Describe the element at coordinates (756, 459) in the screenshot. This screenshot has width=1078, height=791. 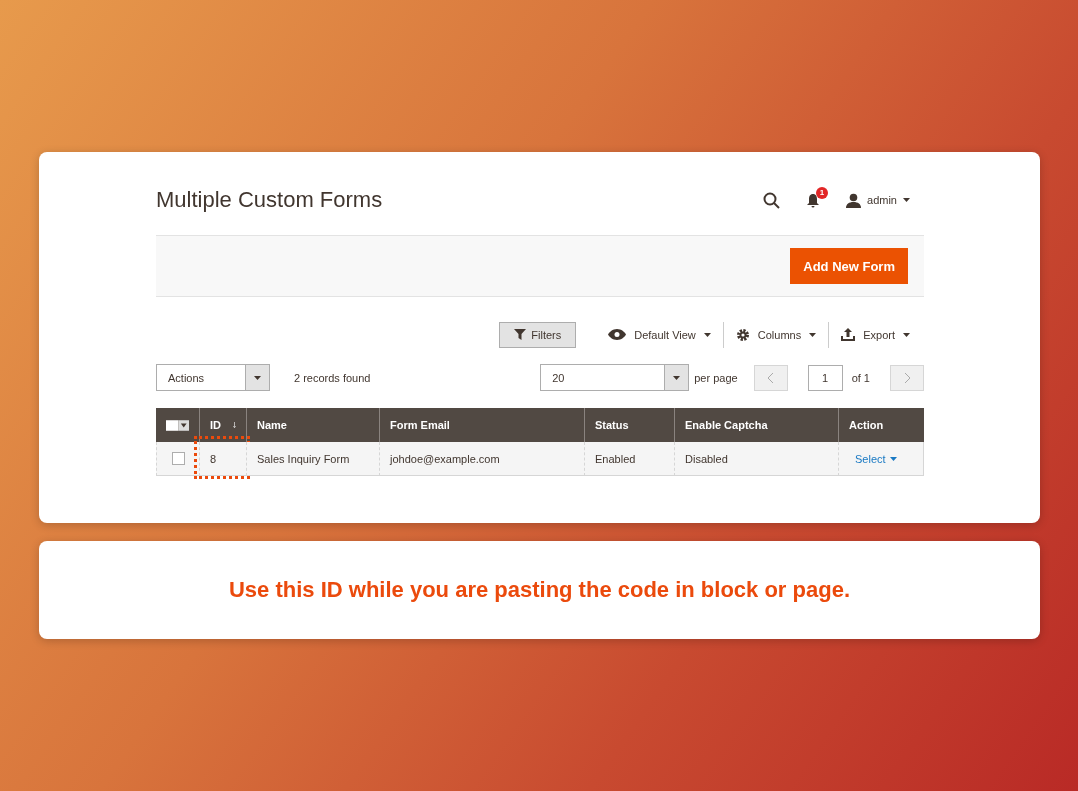
I see `table-cell: Disabled` at that location.